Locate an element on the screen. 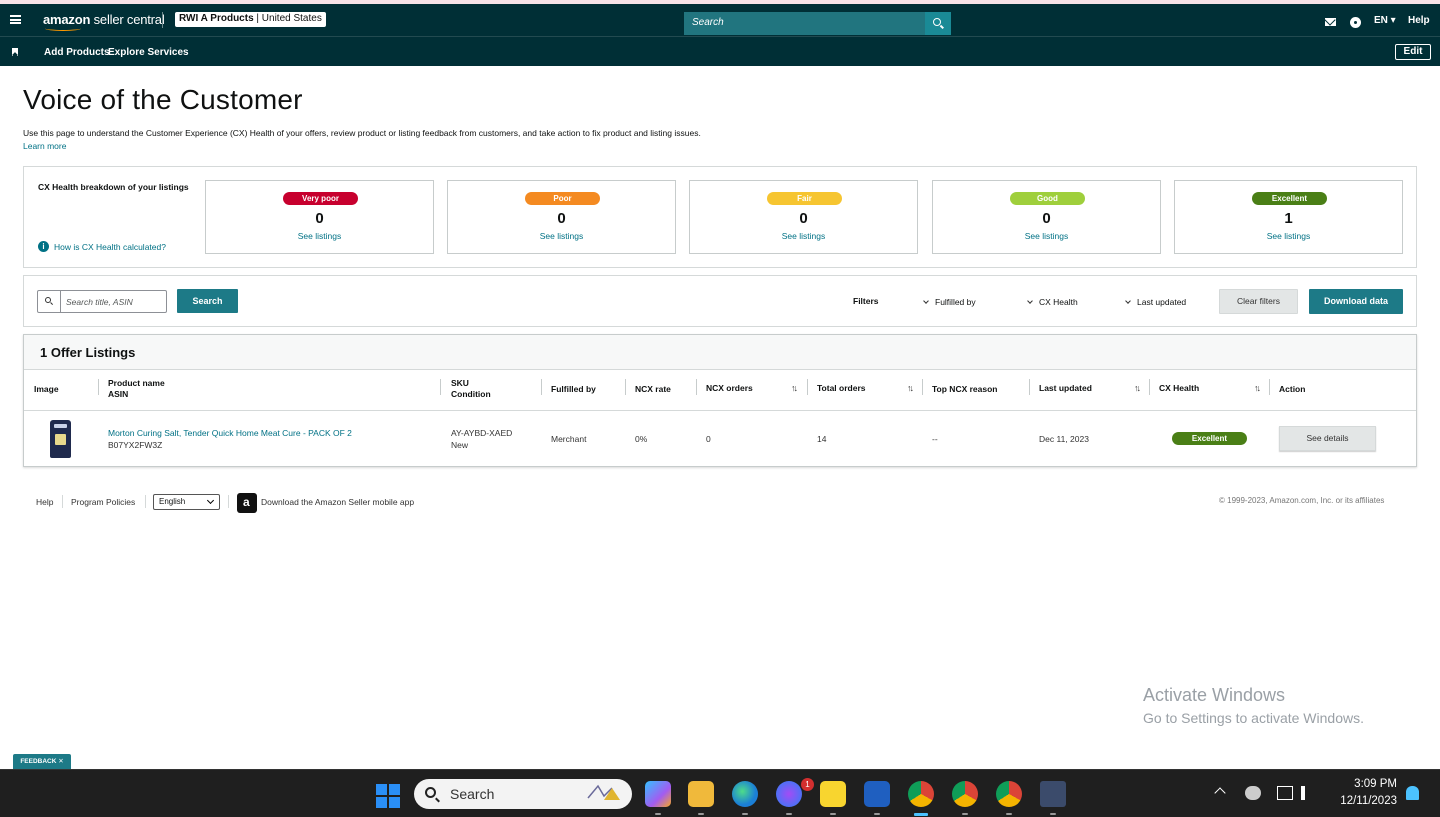  last-updated-dropdown: Last updated is located at coordinates (1156, 302).